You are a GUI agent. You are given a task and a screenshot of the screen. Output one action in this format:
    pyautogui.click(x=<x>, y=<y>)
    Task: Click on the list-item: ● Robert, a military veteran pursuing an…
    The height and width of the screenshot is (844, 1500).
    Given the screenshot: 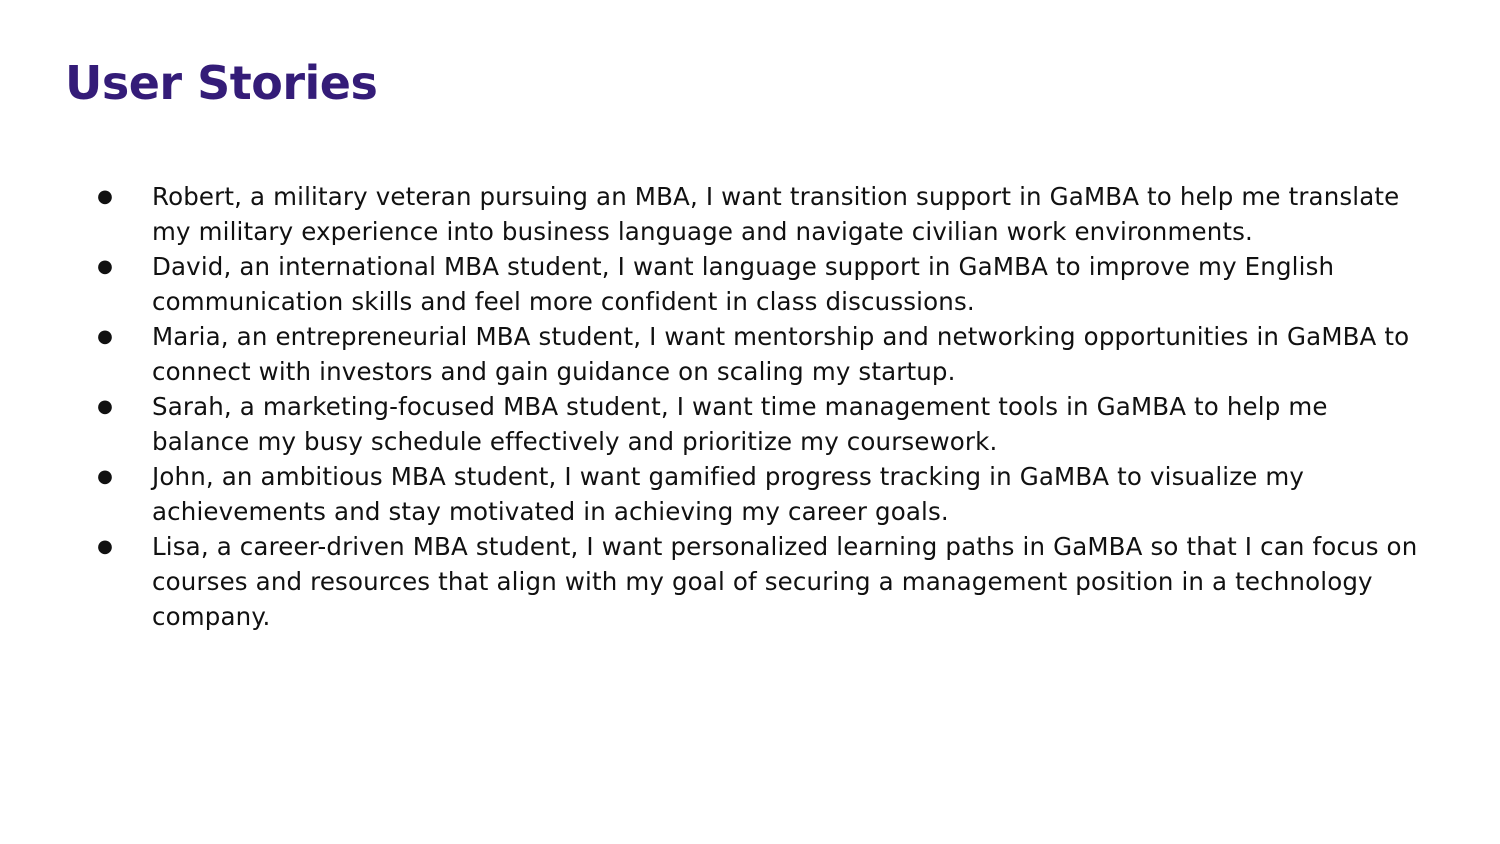 What is the action you would take?
    pyautogui.click(x=761, y=214)
    